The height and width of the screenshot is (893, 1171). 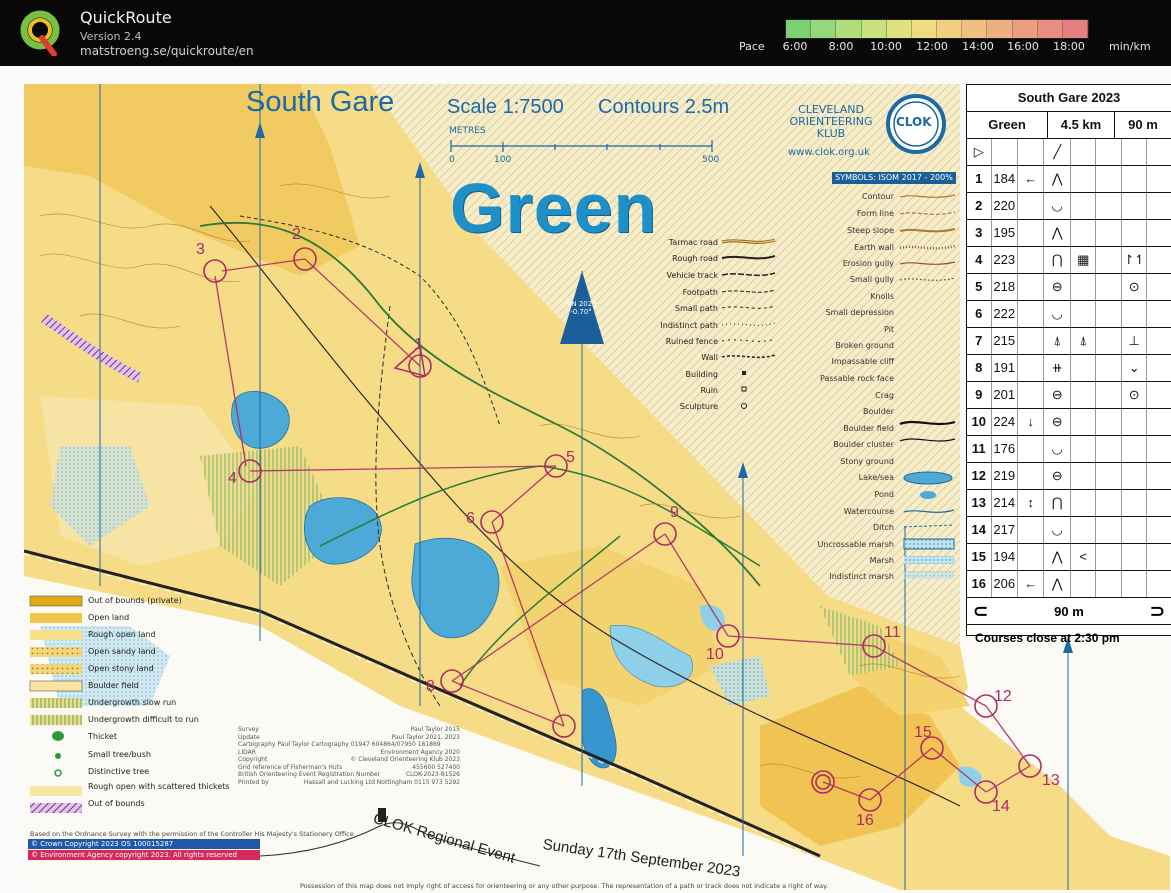 I want to click on legend-mid-item: Small path, so click(x=696, y=308).